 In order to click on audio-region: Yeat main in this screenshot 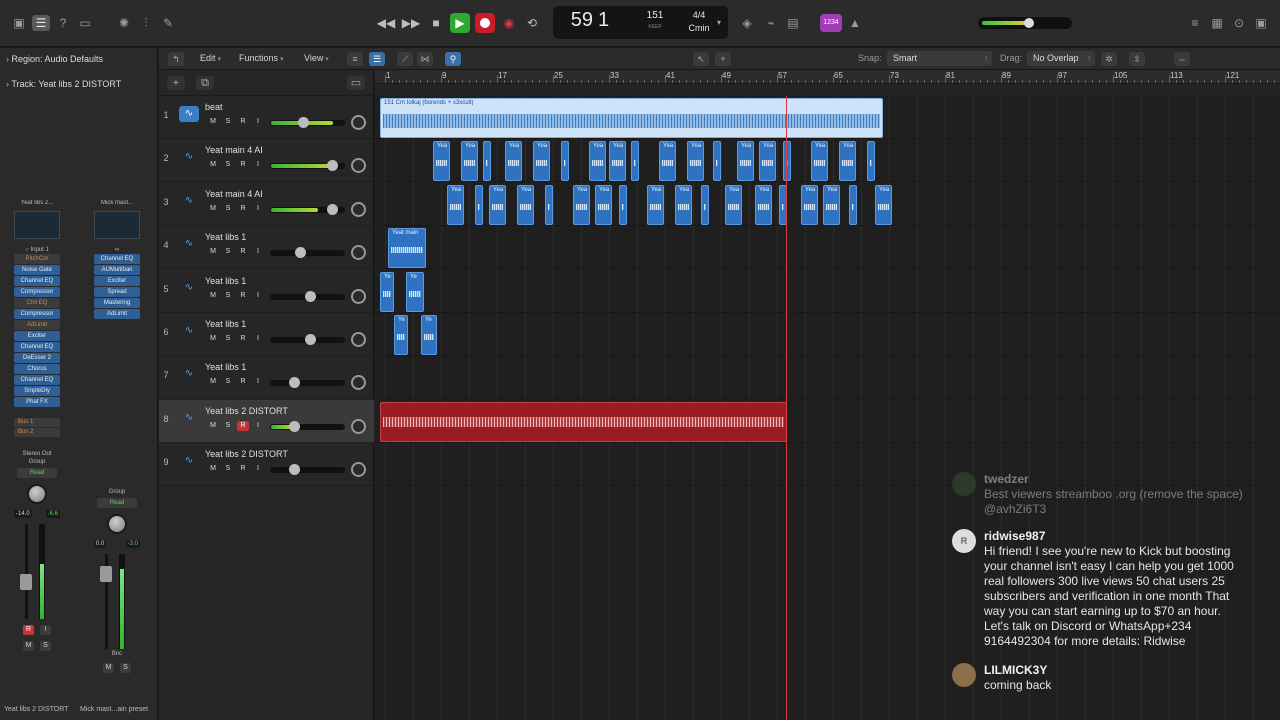, I will do `click(407, 248)`.